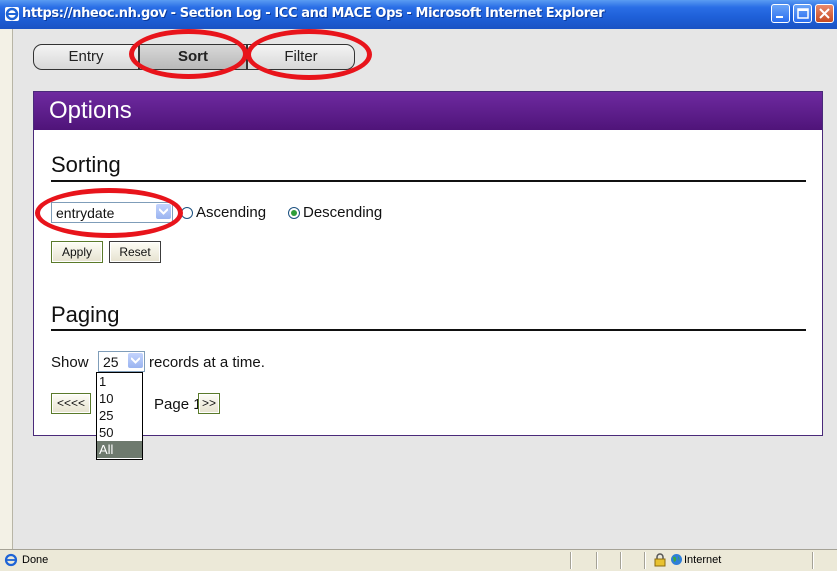 This screenshot has width=837, height=571. I want to click on apply-button: Apply, so click(77, 252).